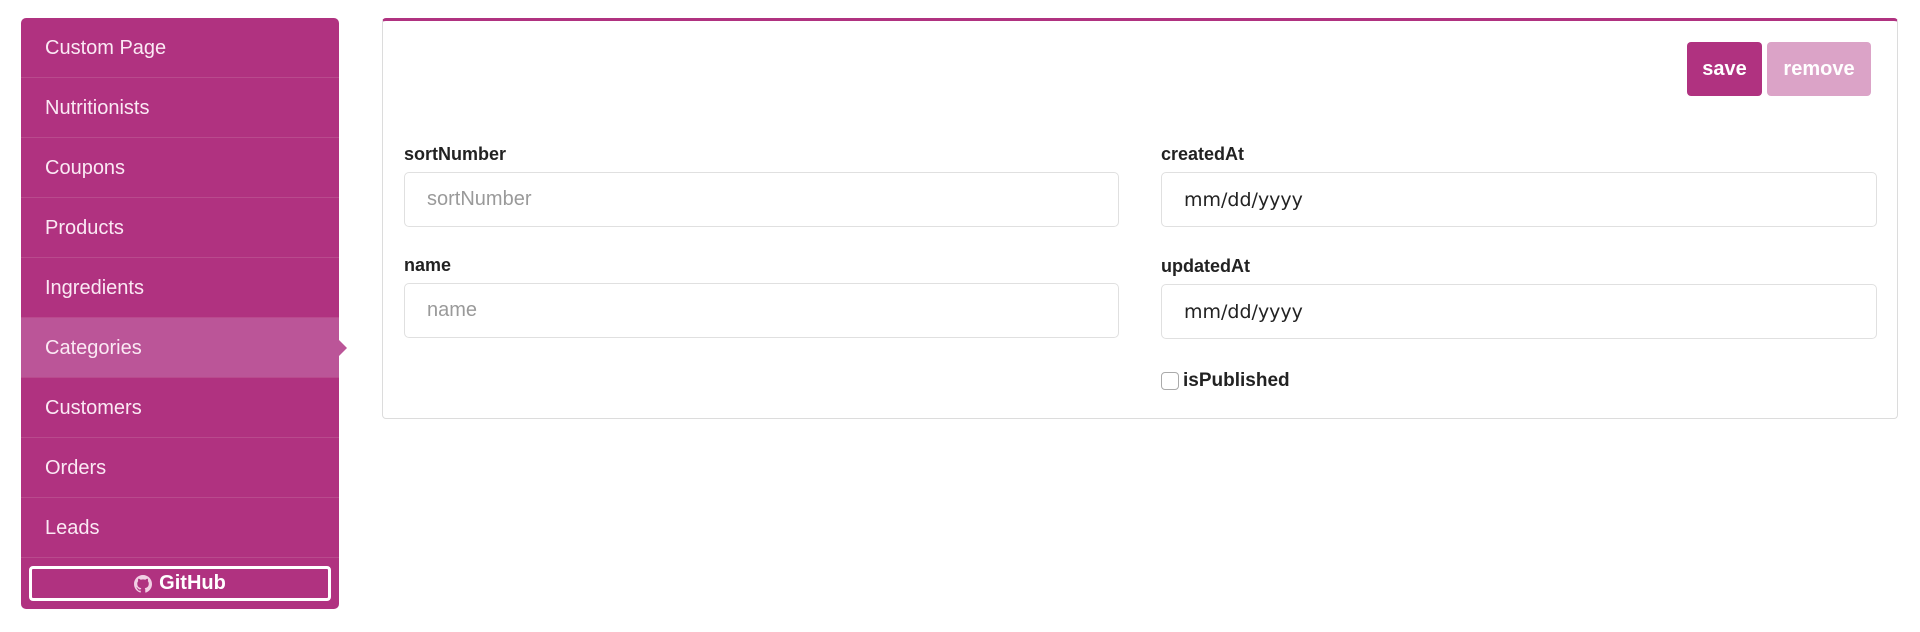 The width and height of the screenshot is (1920, 632). I want to click on created-at-field: createdAt mm/dd/yyyy, so click(1519, 185).